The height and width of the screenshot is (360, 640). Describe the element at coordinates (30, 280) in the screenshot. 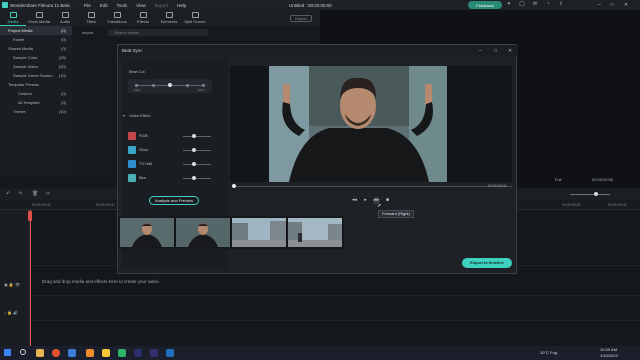

I see `playhead` at that location.